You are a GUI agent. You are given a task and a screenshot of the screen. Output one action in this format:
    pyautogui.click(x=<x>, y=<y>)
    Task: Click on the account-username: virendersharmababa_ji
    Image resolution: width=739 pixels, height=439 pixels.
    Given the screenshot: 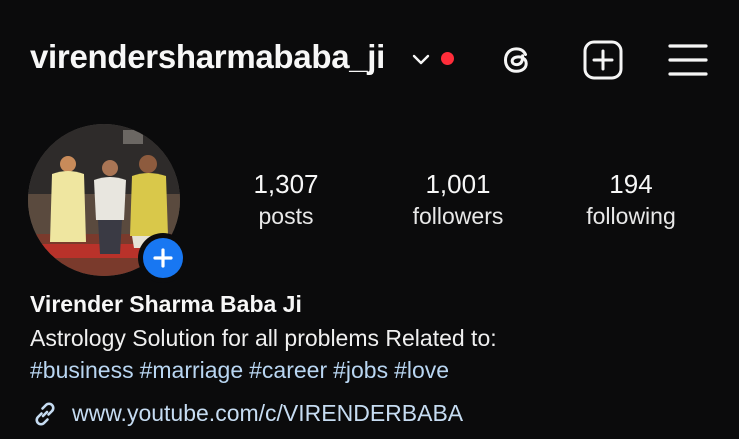 What is the action you would take?
    pyautogui.click(x=207, y=57)
    